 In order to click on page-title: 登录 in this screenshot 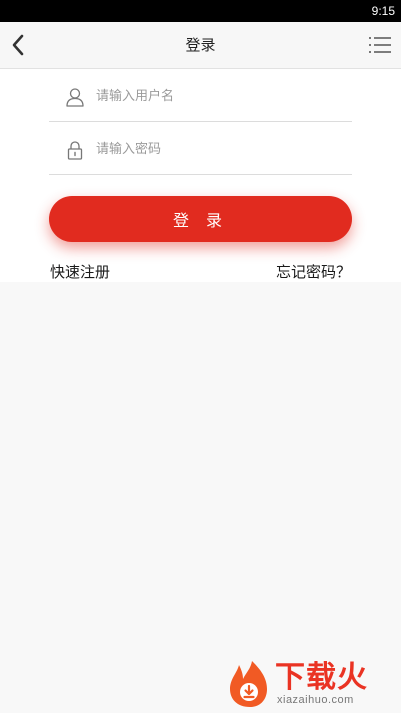, I will do `click(200, 45)`.